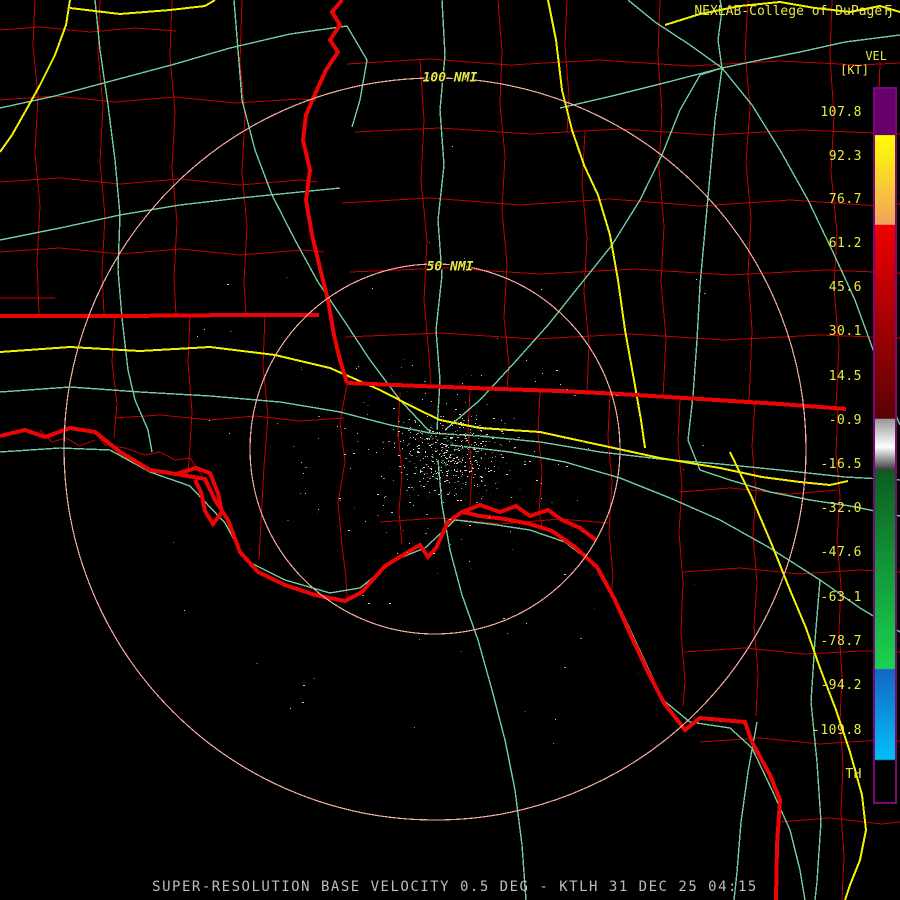 Image resolution: width=900 pixels, height=900 pixels. I want to click on interstate-yellow-line, so click(798, 675).